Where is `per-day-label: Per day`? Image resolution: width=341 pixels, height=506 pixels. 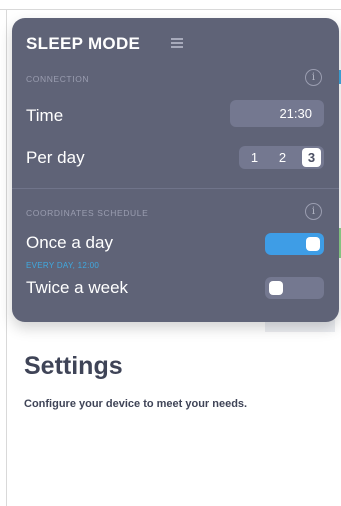 per-day-label: Per day is located at coordinates (55, 157).